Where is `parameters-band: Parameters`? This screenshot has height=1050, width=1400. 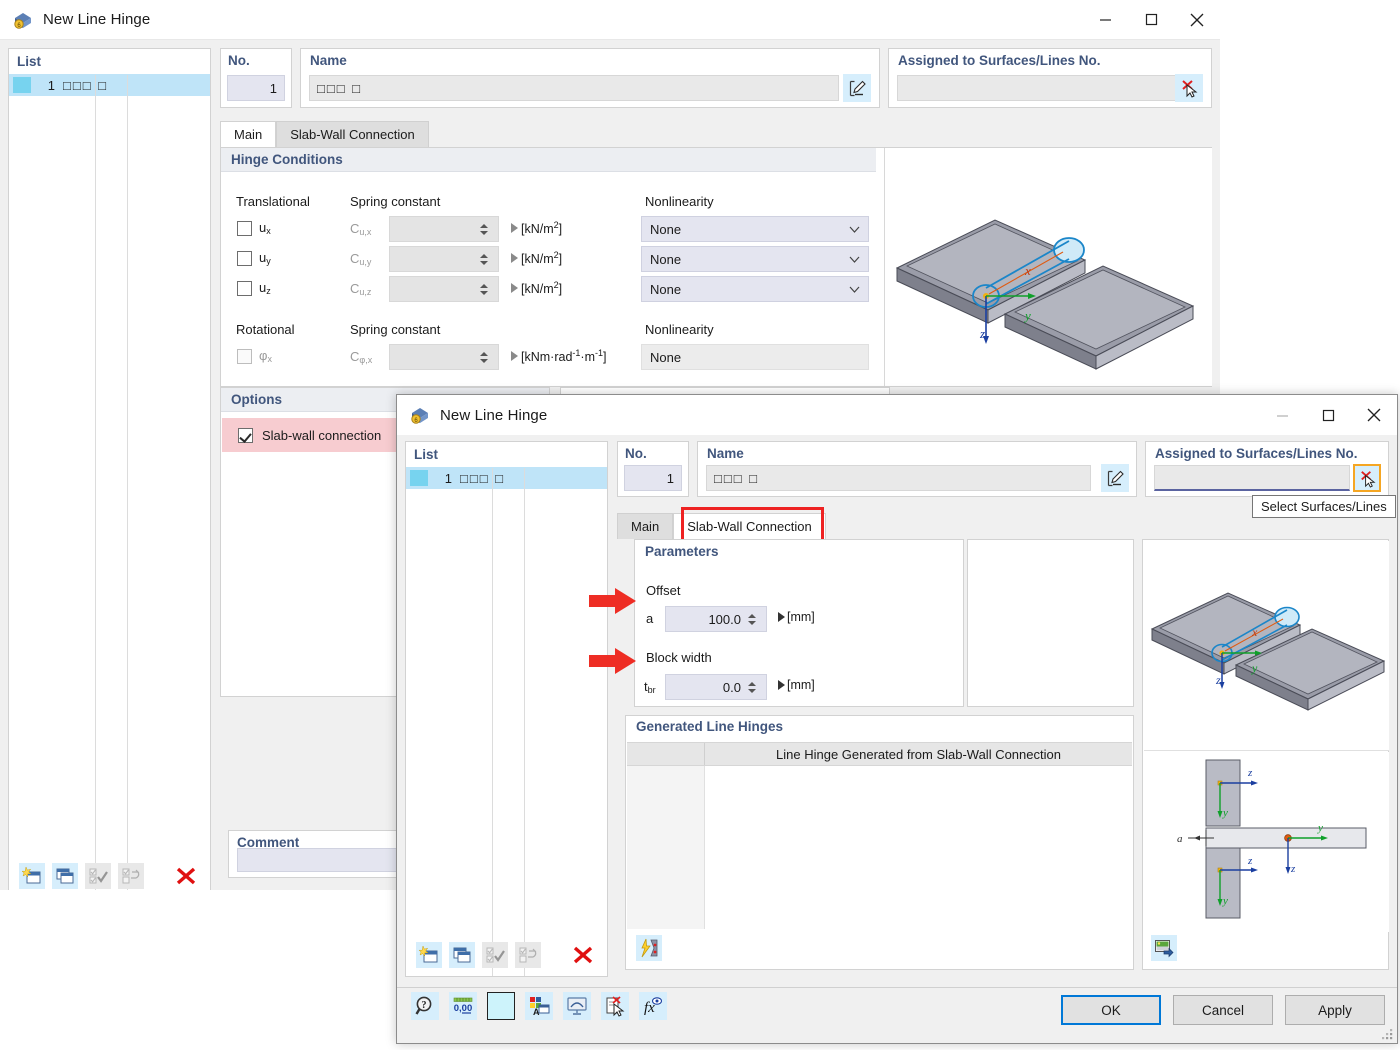
parameters-band: Parameters is located at coordinates (799, 549).